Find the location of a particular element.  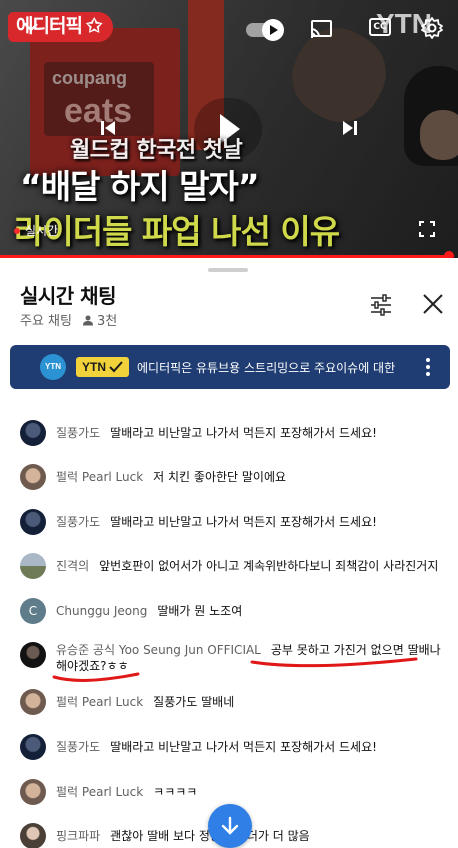

message-text: 앞번호판이 없어서가 아니고 계속위반하다보니 죄책감이 사라진거지 is located at coordinates (269, 566).